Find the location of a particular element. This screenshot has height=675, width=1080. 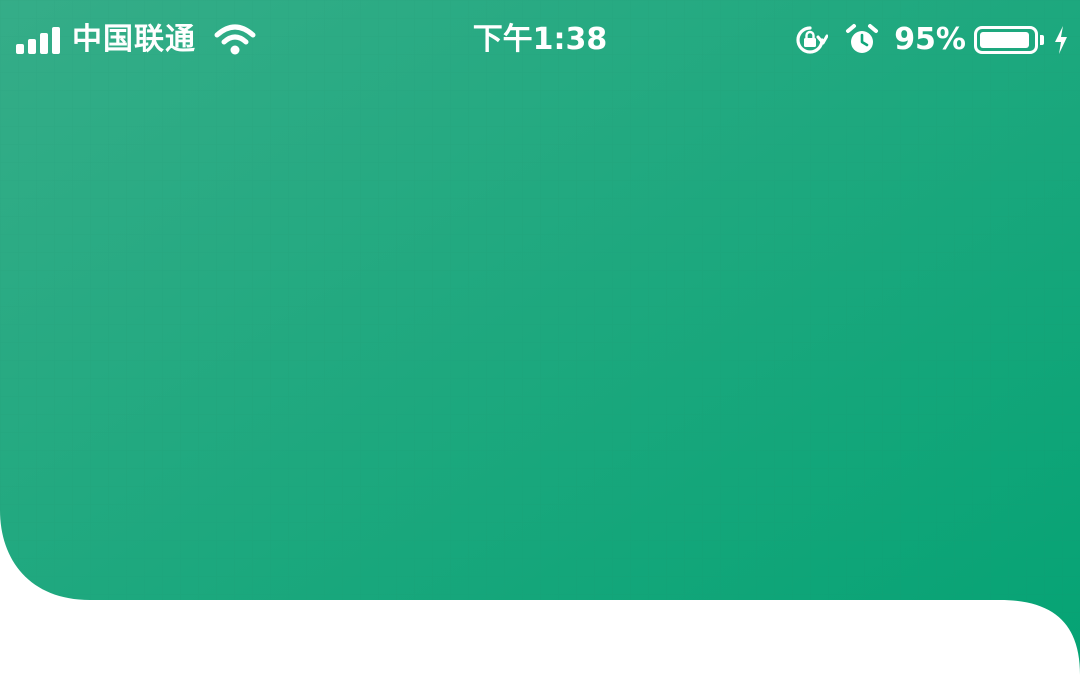

charging-icon is located at coordinates (1061, 40).